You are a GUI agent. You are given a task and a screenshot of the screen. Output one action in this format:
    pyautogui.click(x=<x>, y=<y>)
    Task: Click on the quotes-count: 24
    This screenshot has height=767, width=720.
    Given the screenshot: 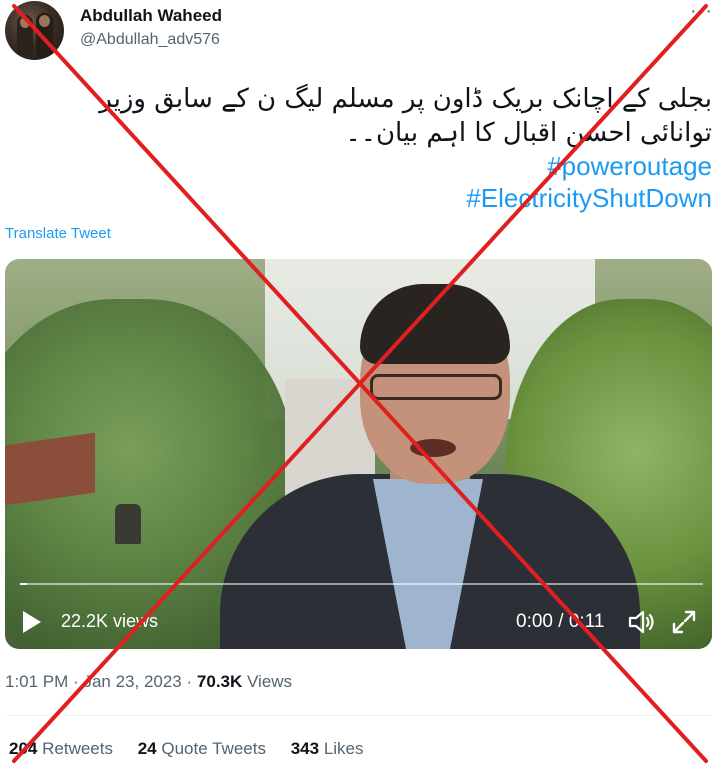 What is the action you would take?
    pyautogui.click(x=147, y=748)
    